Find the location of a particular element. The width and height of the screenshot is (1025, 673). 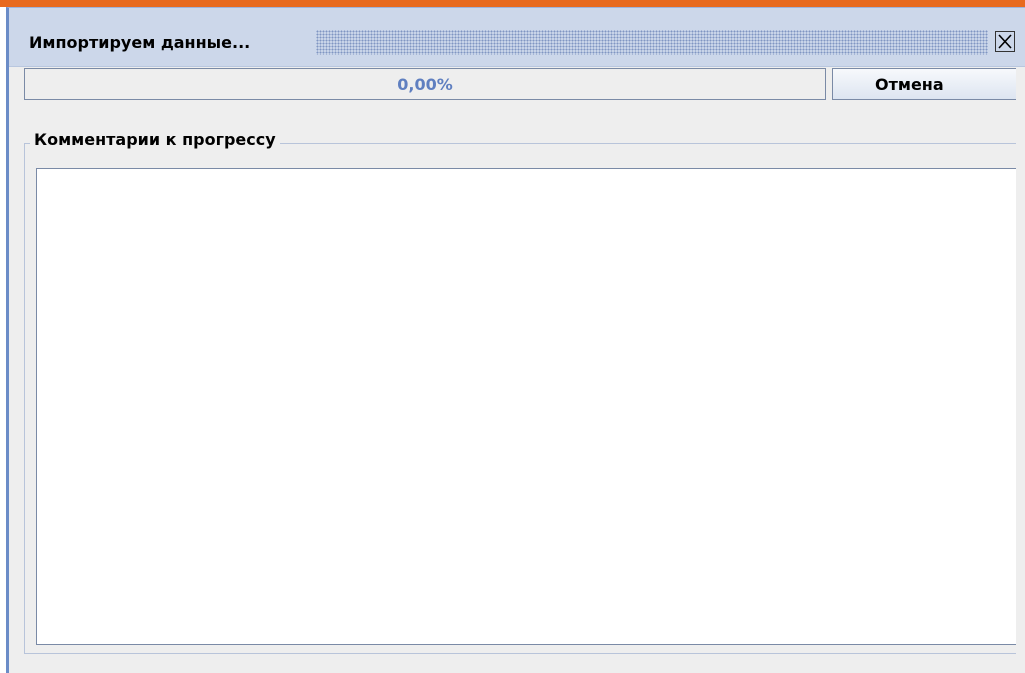

comments-group-title: Комментарии к прогрессу is located at coordinates (155, 139).